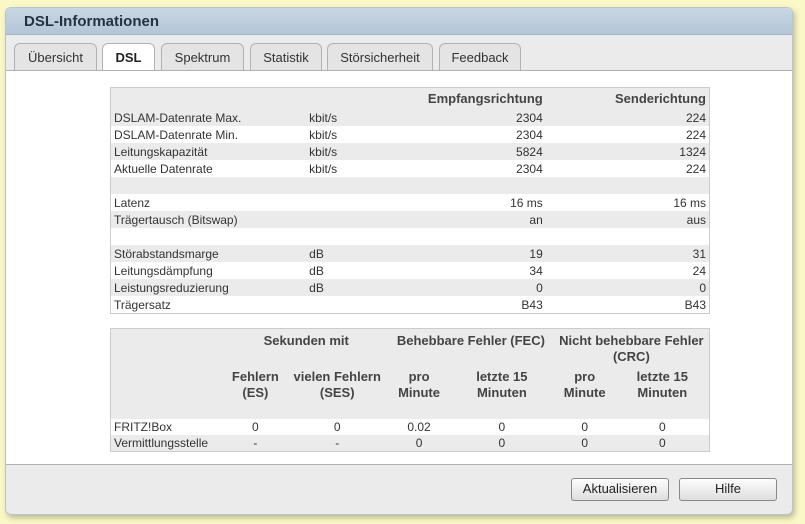  Describe the element at coordinates (695, 304) in the screenshot. I see `row-upstream-value: B43` at that location.